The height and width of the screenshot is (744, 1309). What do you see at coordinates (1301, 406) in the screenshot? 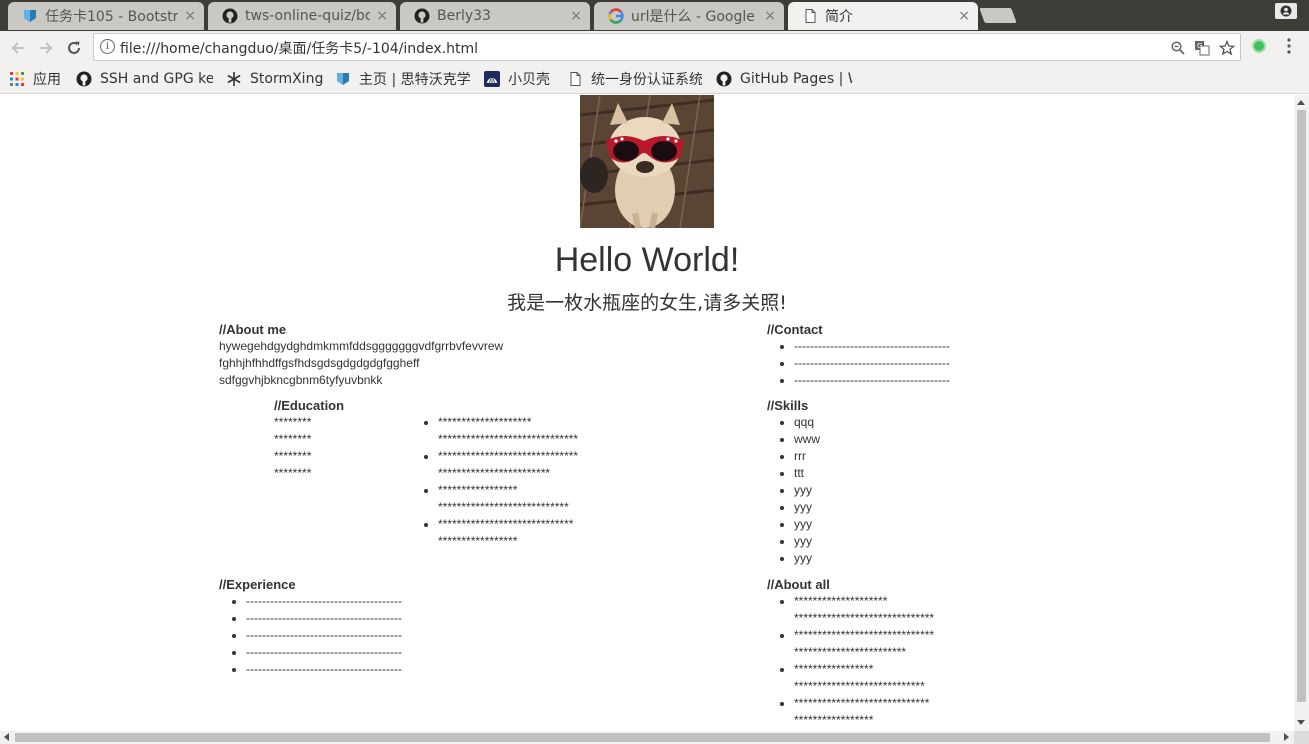
I see `vertical-scroll-thumb` at bounding box center [1301, 406].